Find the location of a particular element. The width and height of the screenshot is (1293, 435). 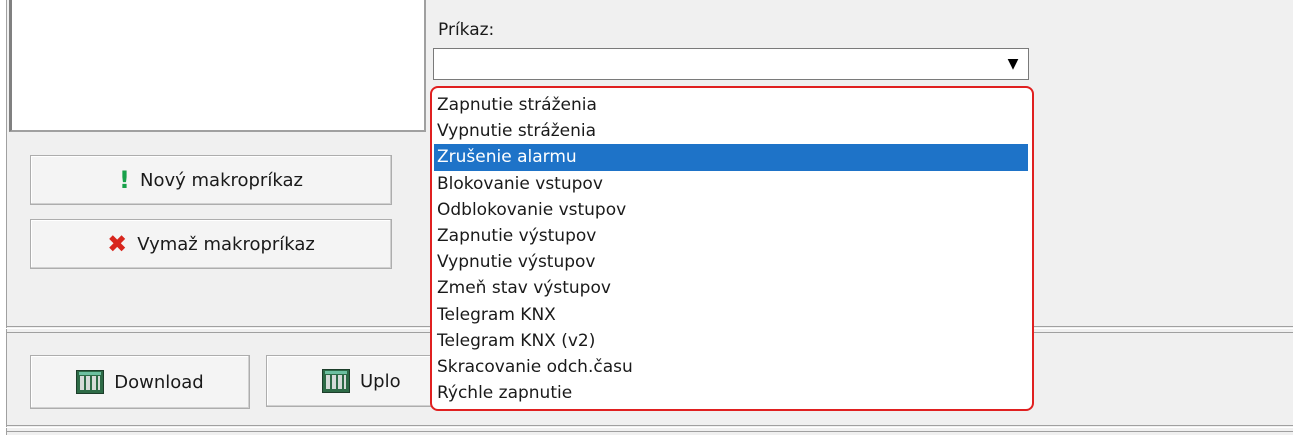

dropdown-option: Zapnutie výstupov is located at coordinates (731, 236).